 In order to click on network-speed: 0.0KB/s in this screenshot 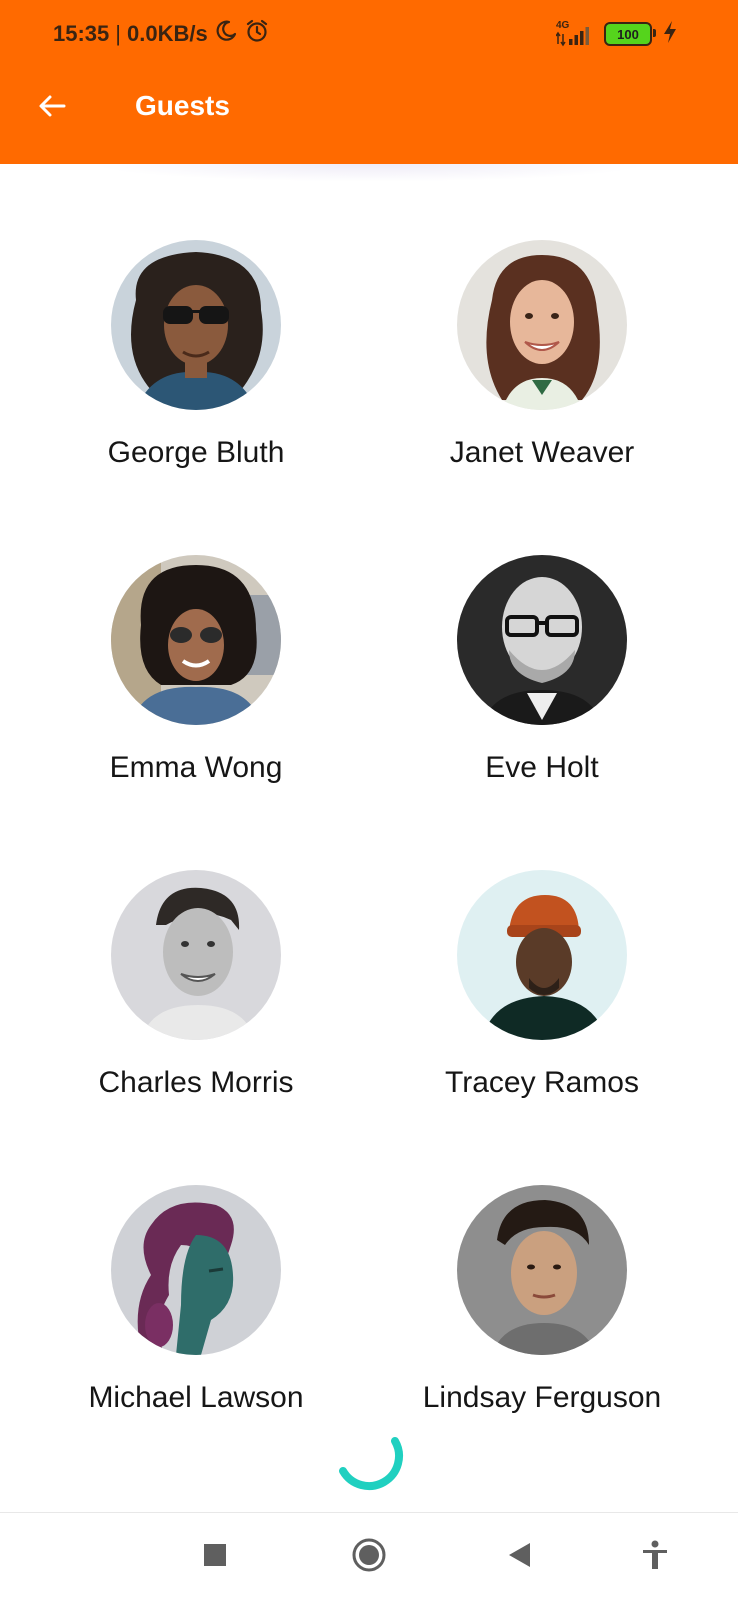, I will do `click(167, 33)`.